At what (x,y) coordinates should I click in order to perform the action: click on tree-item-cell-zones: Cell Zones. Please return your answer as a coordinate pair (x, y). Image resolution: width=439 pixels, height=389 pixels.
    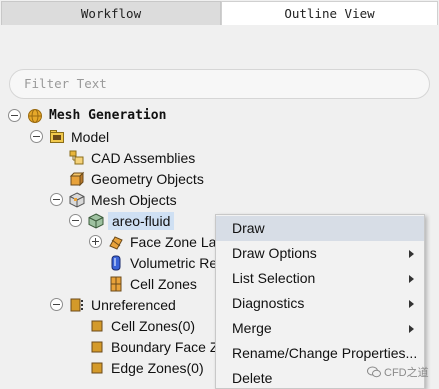
    Looking at the image, I should click on (152, 283).